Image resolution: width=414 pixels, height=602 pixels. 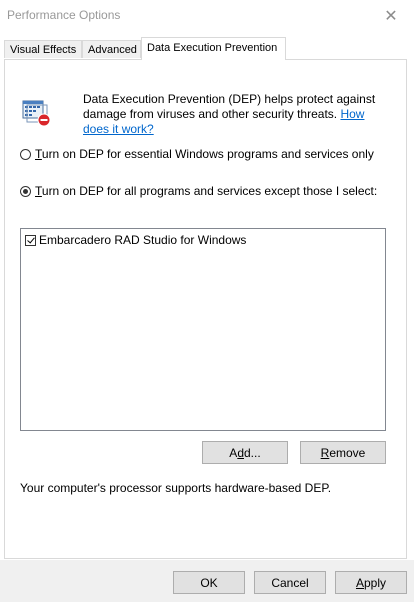 I want to click on radio-all, so click(x=25, y=191).